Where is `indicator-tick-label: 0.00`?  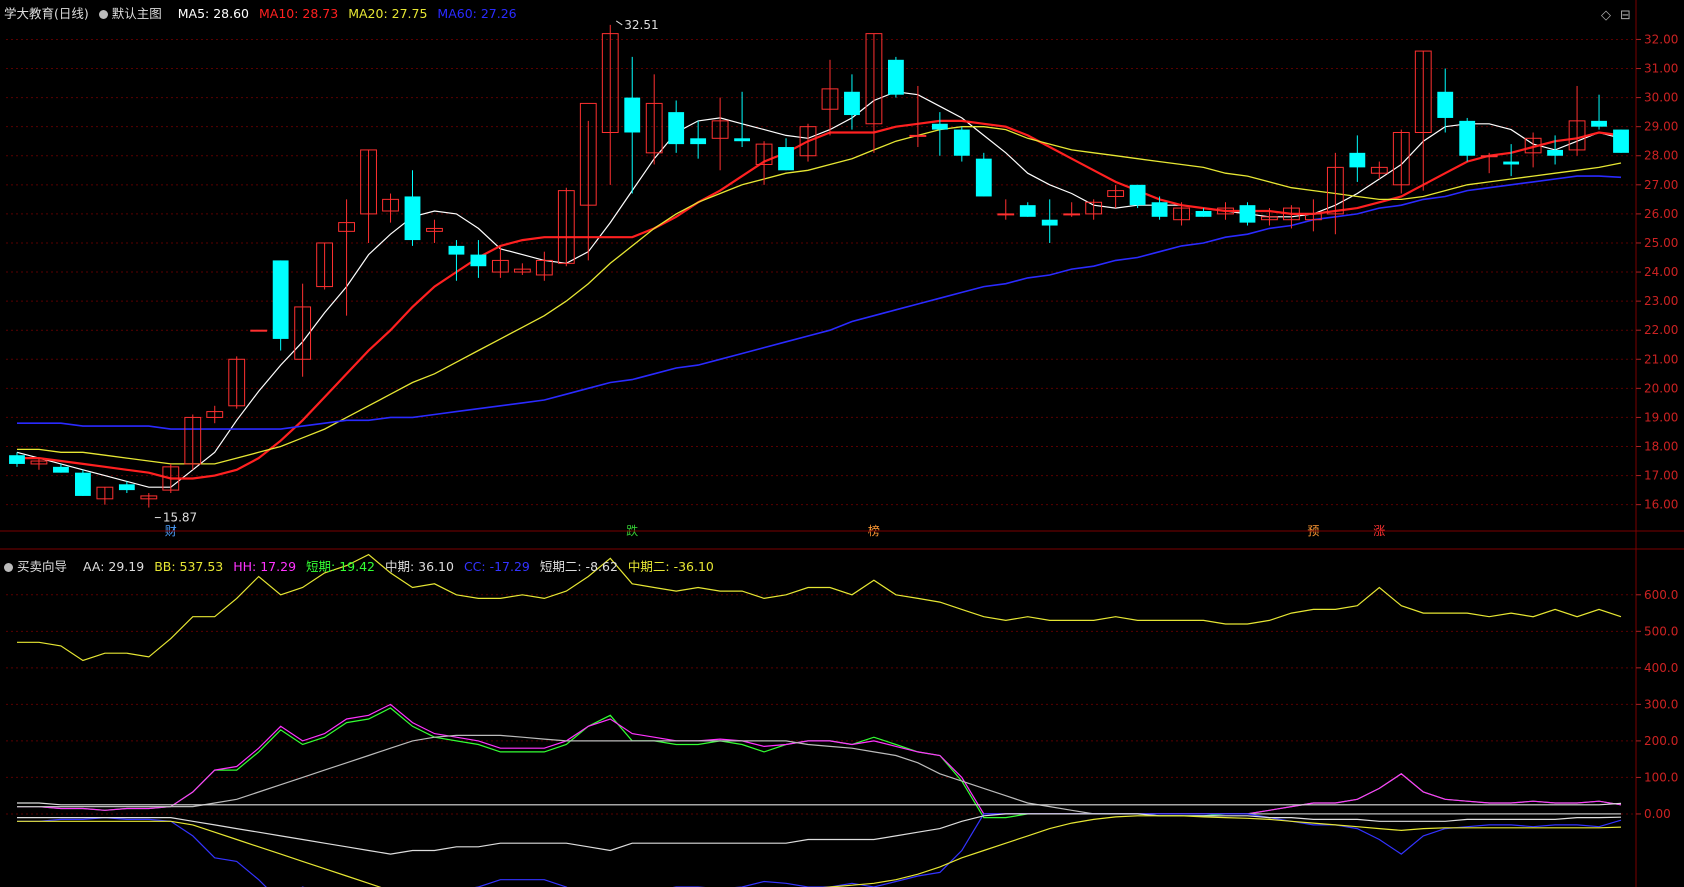
indicator-tick-label: 0.00 is located at coordinates (1657, 814).